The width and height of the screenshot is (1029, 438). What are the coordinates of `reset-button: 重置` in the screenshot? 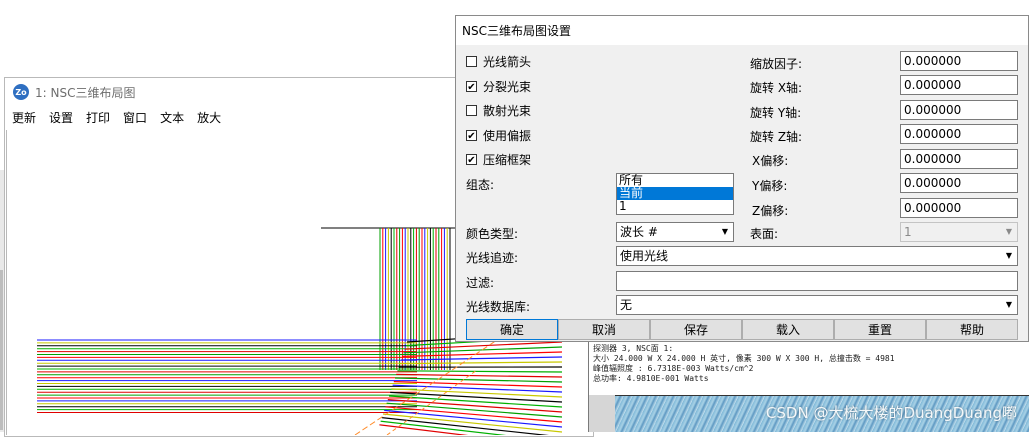 It's located at (880, 329).